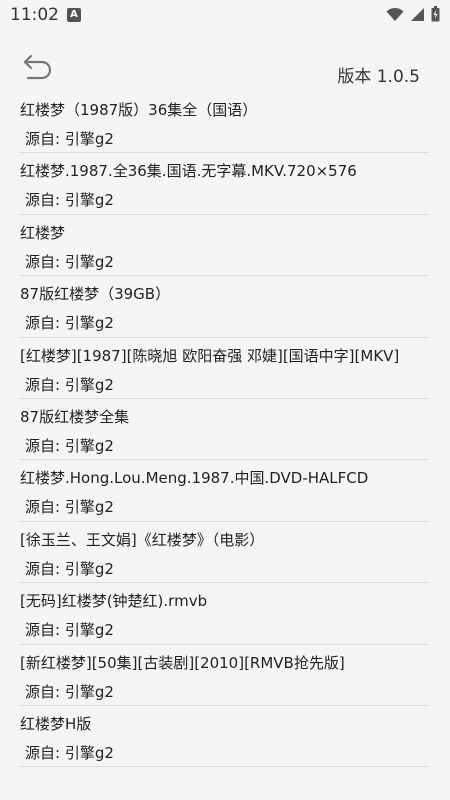 The height and width of the screenshot is (800, 450). Describe the element at coordinates (224, 737) in the screenshot. I see `list-item: 红楼梦H版 源自: 引擎g2` at that location.